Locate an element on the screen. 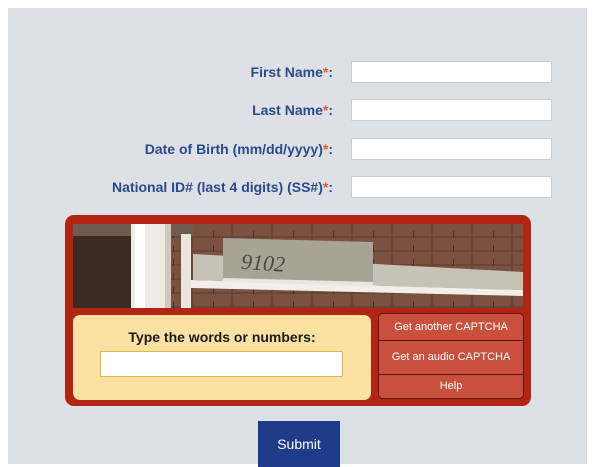 Image resolution: width=595 pixels, height=467 pixels. audio-captcha-button: Get an audio CAPTCHA is located at coordinates (451, 358).